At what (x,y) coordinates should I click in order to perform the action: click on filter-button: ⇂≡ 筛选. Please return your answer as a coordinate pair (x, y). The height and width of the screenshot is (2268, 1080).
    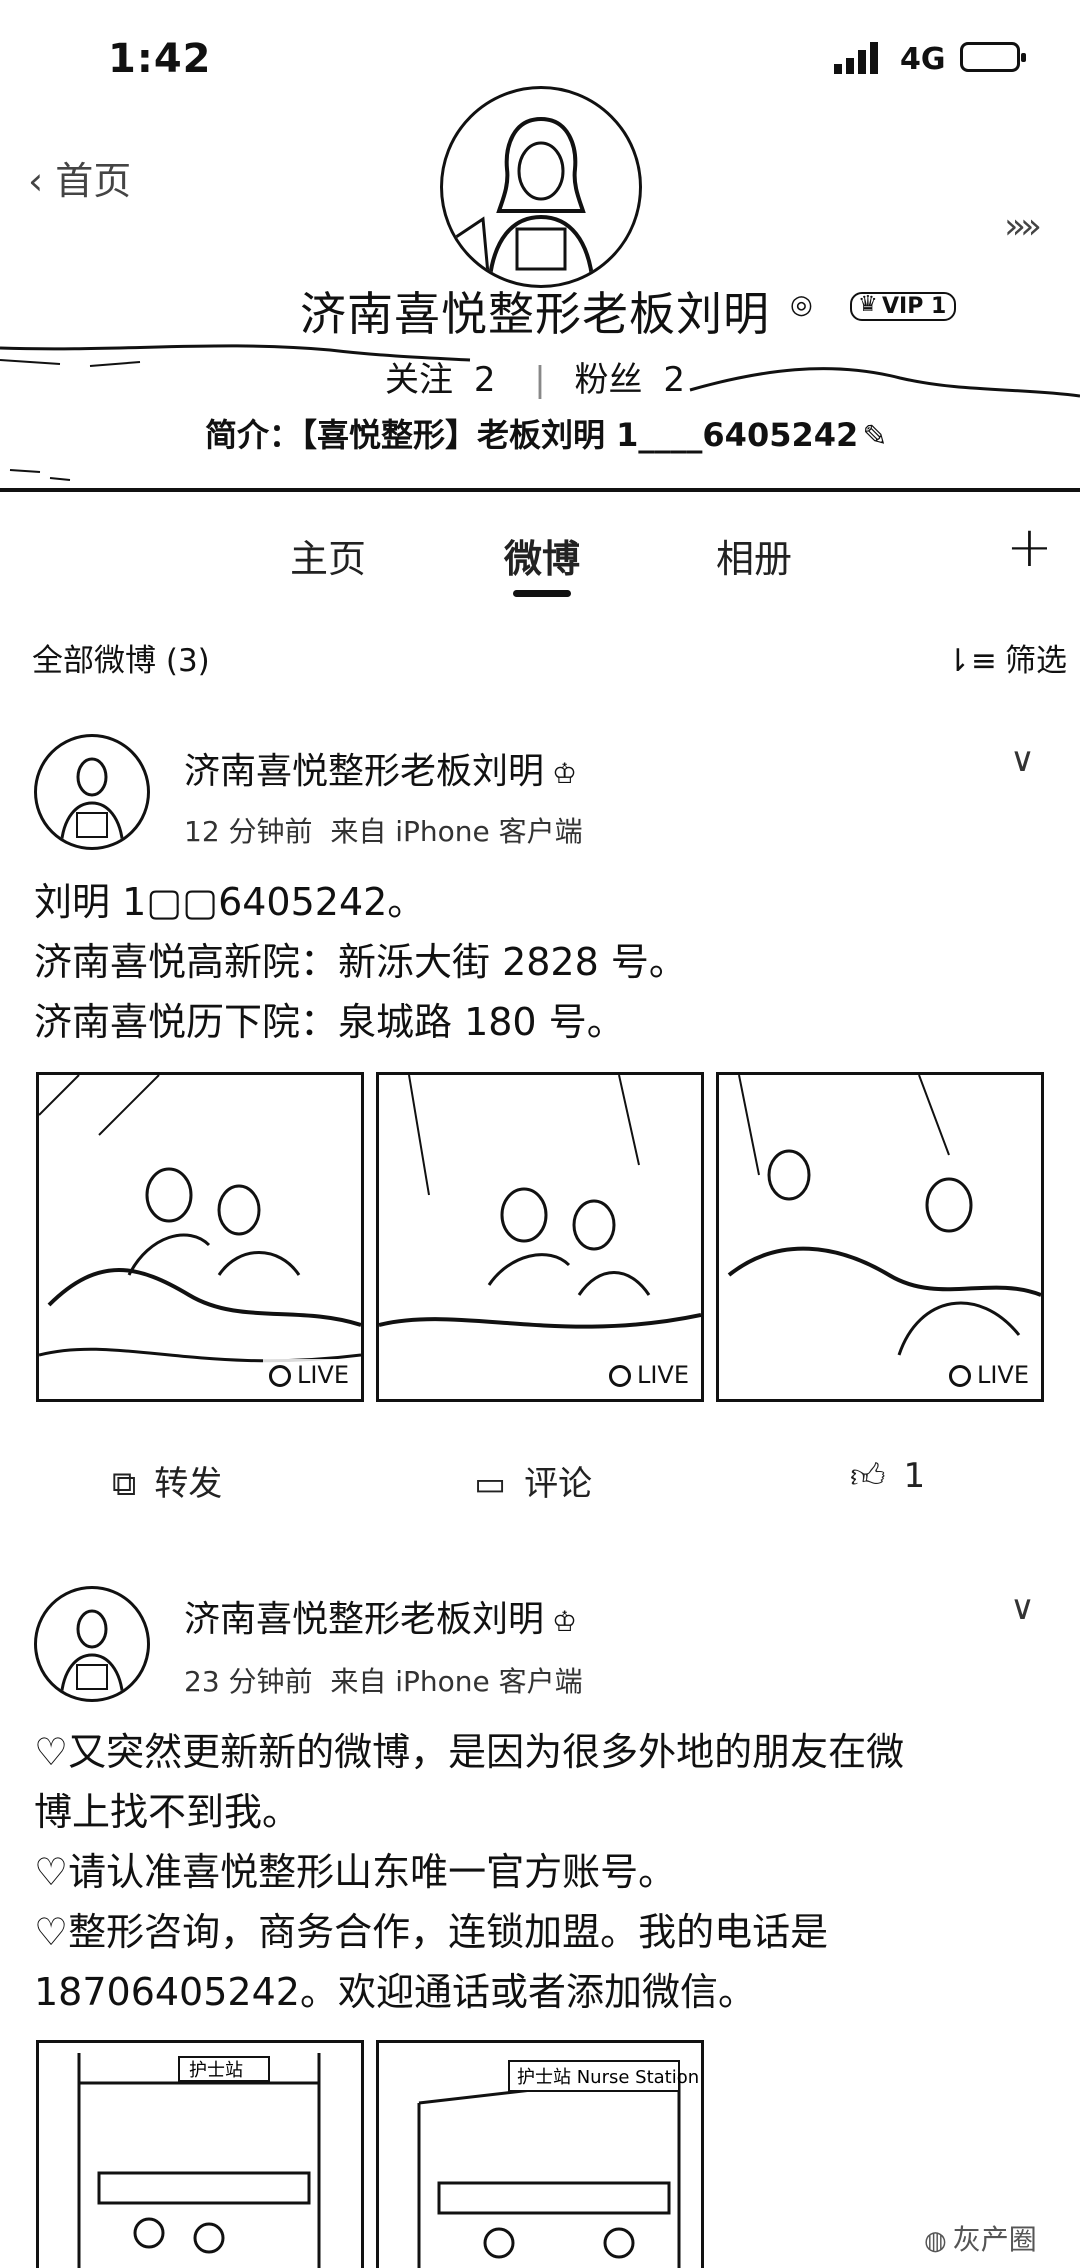
    Looking at the image, I should click on (1006, 657).